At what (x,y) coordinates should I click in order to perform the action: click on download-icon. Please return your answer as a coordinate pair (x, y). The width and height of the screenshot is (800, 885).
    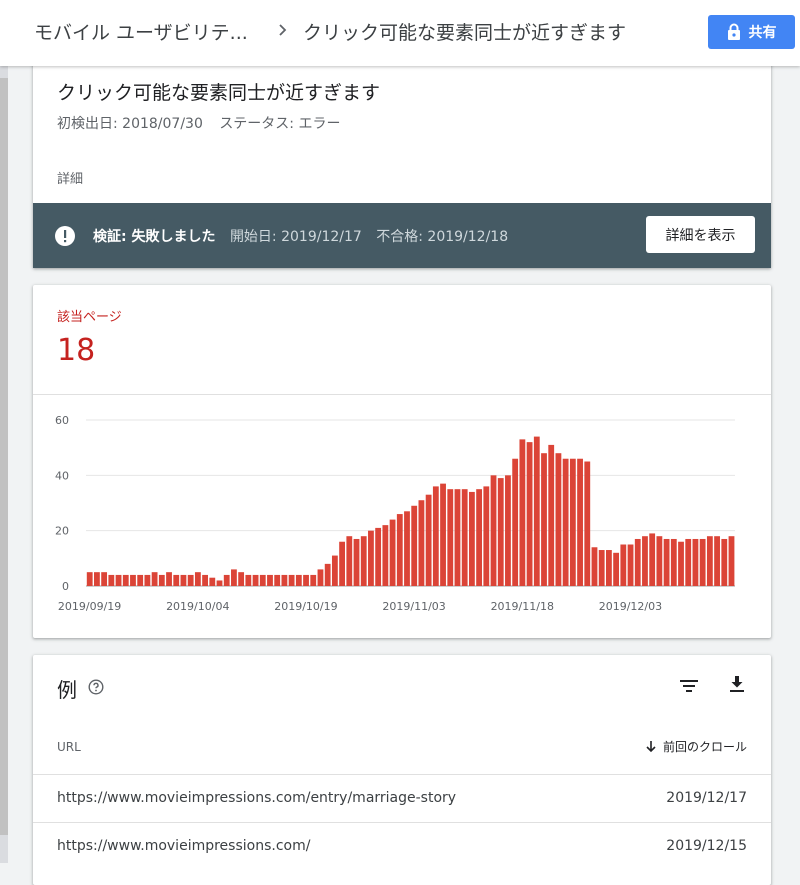
    Looking at the image, I should click on (737, 684).